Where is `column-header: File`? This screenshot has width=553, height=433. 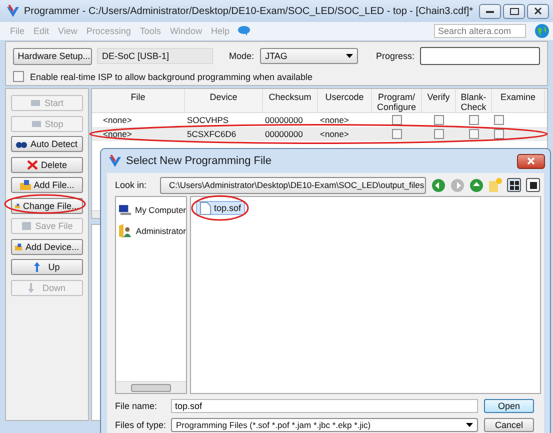 column-header: File is located at coordinates (138, 100).